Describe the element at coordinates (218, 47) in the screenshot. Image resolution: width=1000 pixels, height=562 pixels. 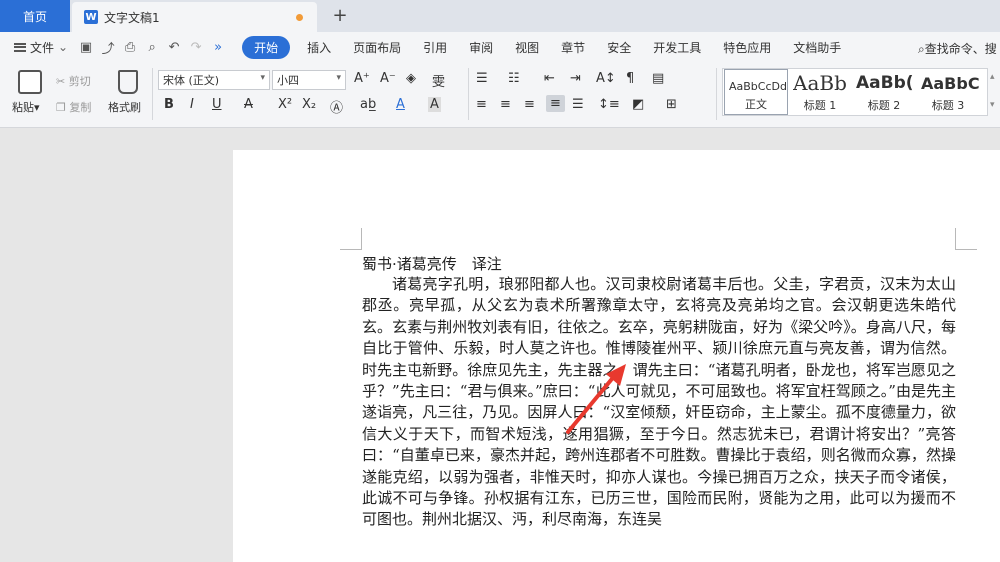
I see `more-icon: »` at that location.